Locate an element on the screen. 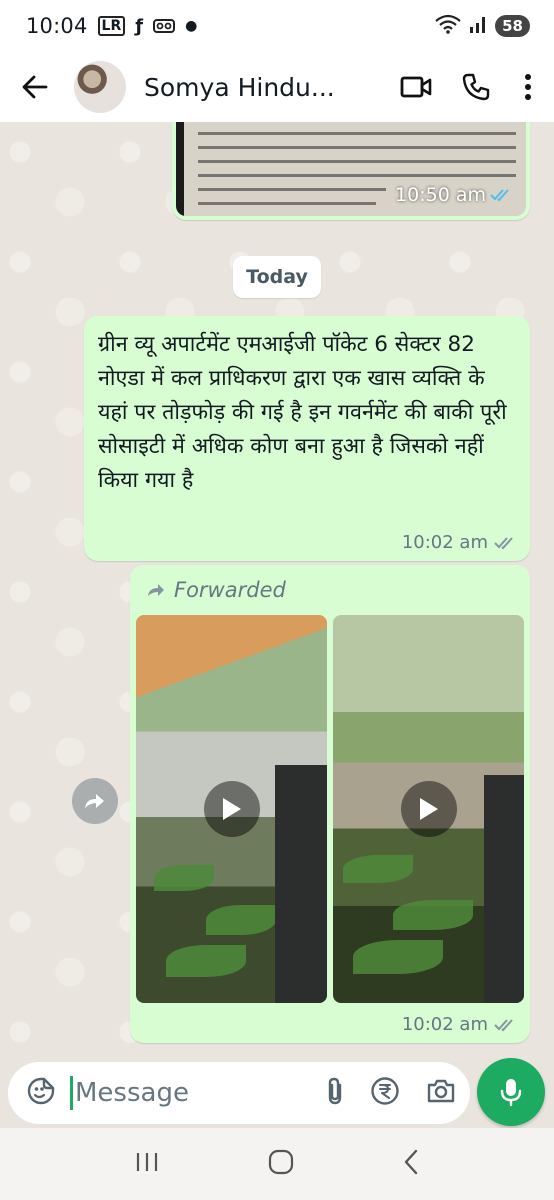 The width and height of the screenshot is (554, 1200). message-meta: 10:02 am is located at coordinates (459, 542).